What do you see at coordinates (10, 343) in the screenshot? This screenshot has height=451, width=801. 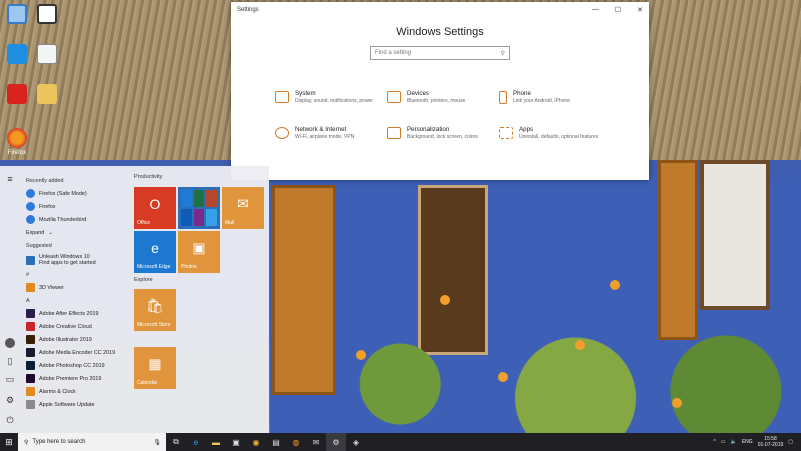 I see `user-avatar-icon` at bounding box center [10, 343].